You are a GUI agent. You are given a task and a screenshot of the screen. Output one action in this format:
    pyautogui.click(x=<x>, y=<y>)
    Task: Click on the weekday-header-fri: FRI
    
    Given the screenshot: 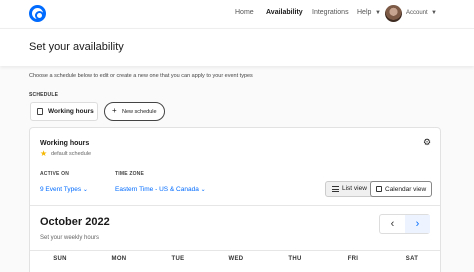 What is the action you would take?
    pyautogui.click(x=353, y=259)
    